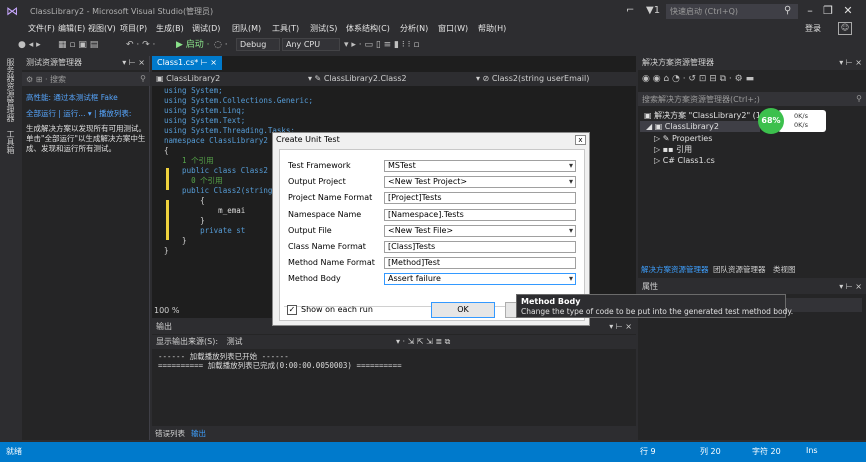 The image size is (866, 462). I want to click on menu-window: 窗口(W), so click(453, 29).